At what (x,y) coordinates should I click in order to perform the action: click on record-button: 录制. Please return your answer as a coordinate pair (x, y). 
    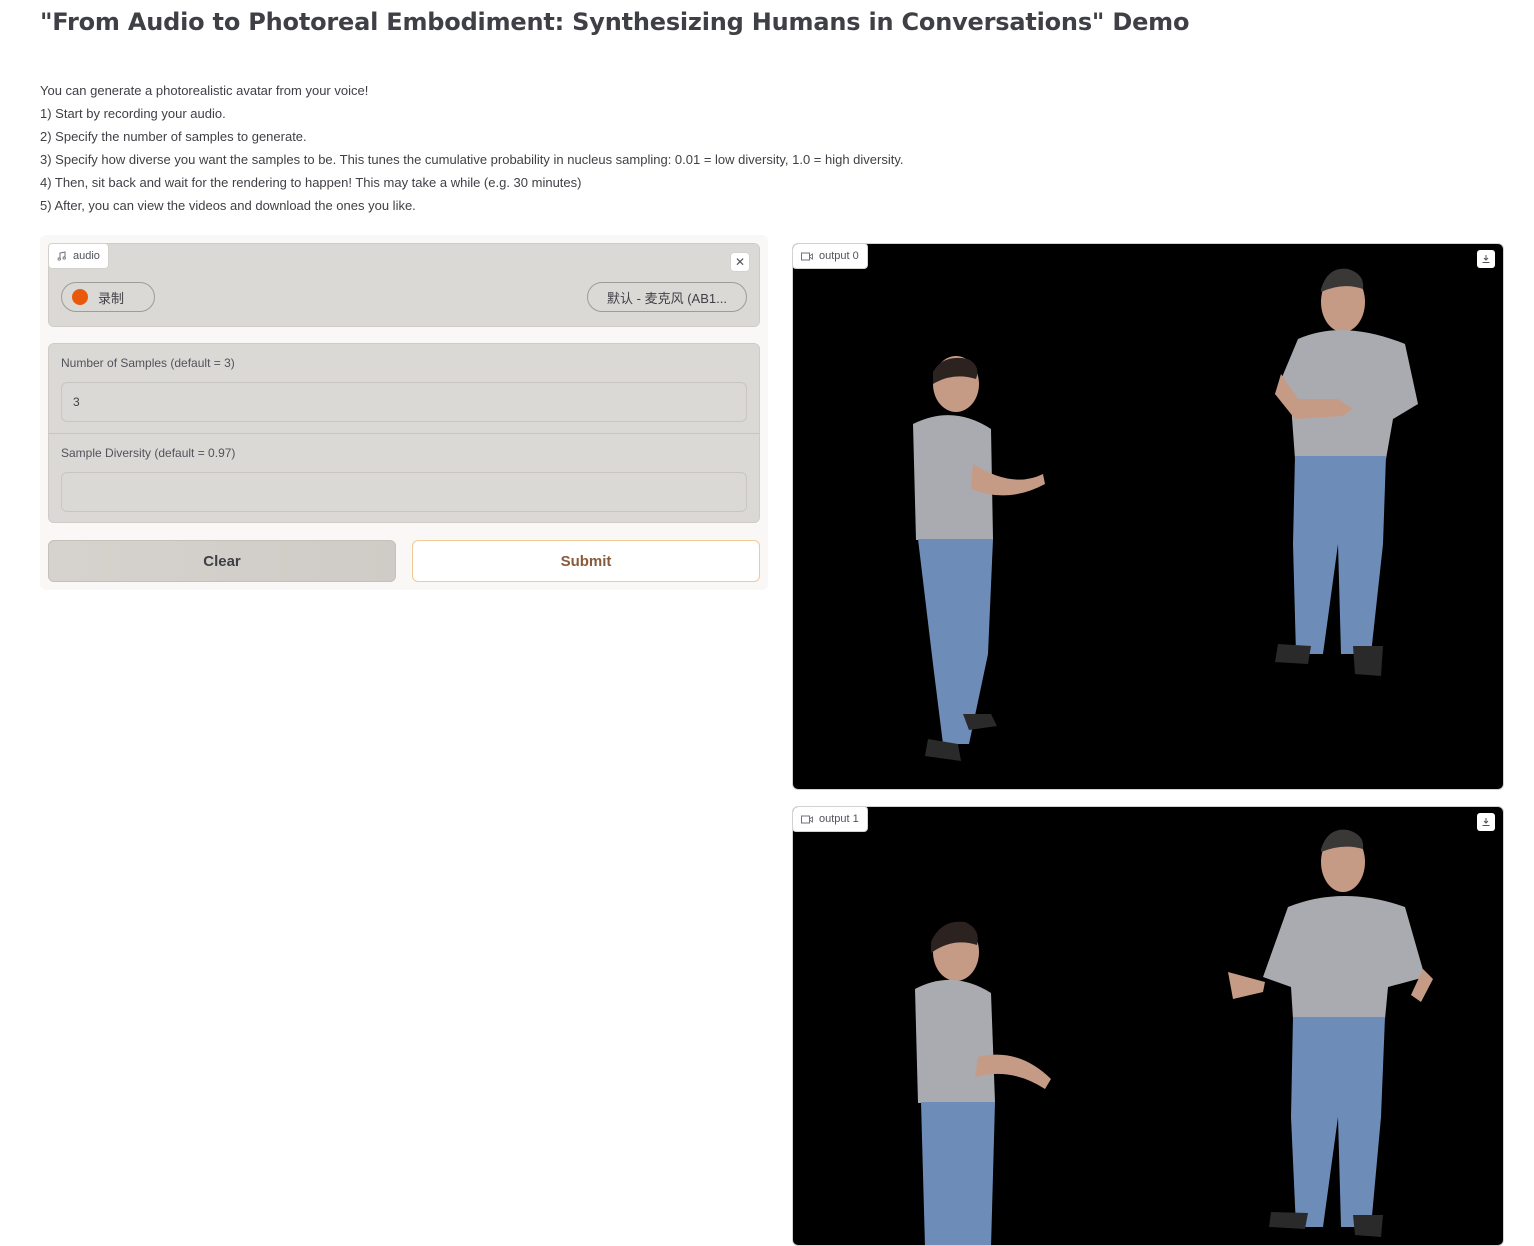
    Looking at the image, I should click on (108, 297).